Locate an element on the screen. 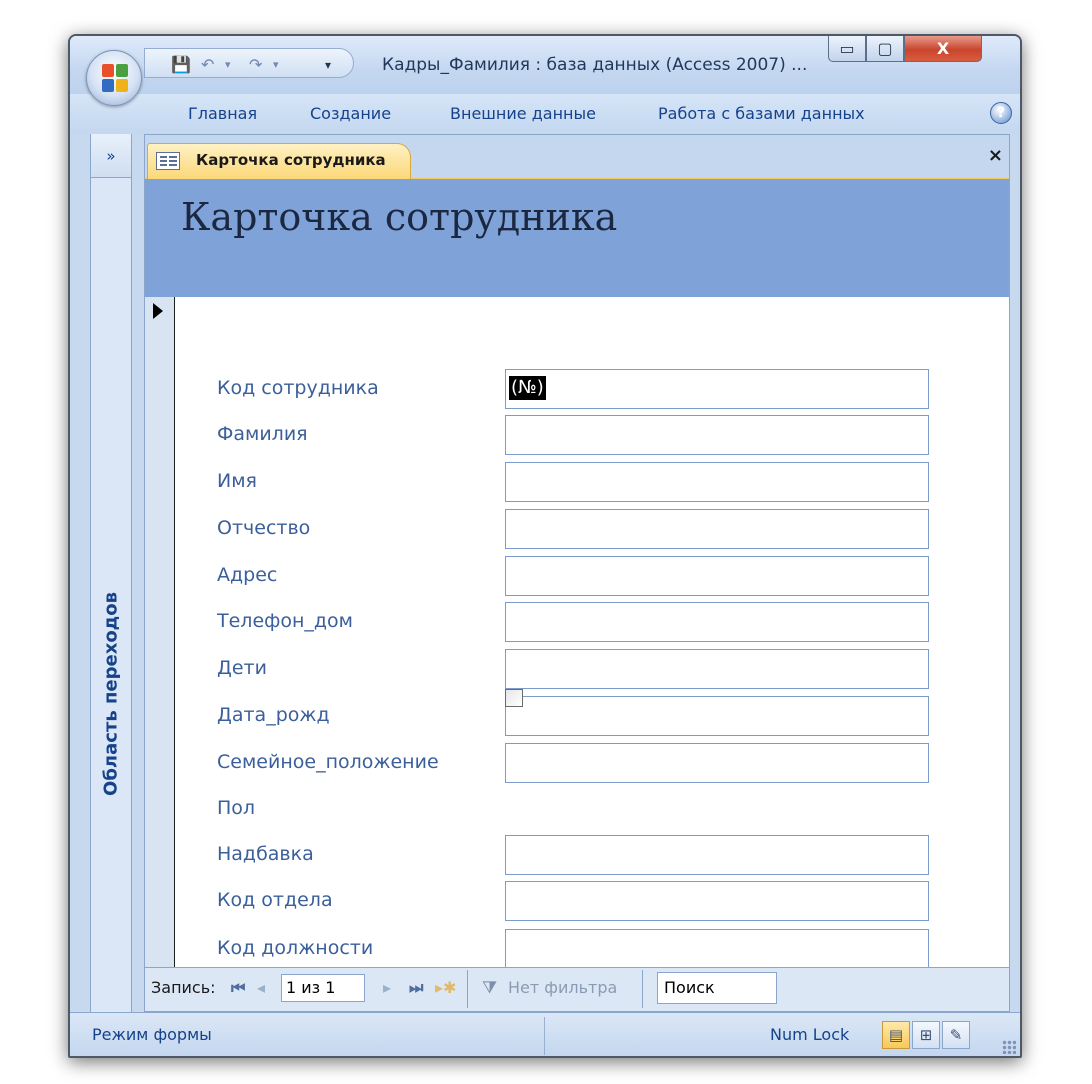  customize-qat-icon: ▾ is located at coordinates (328, 65).